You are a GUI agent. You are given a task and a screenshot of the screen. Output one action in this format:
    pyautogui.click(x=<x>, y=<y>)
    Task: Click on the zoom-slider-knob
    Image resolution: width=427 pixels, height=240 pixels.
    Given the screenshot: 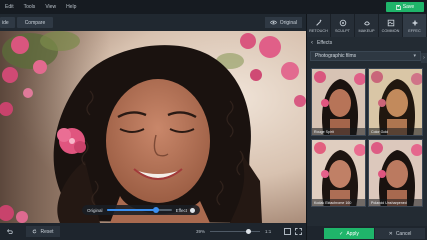 What is the action you would take?
    pyautogui.click(x=249, y=231)
    